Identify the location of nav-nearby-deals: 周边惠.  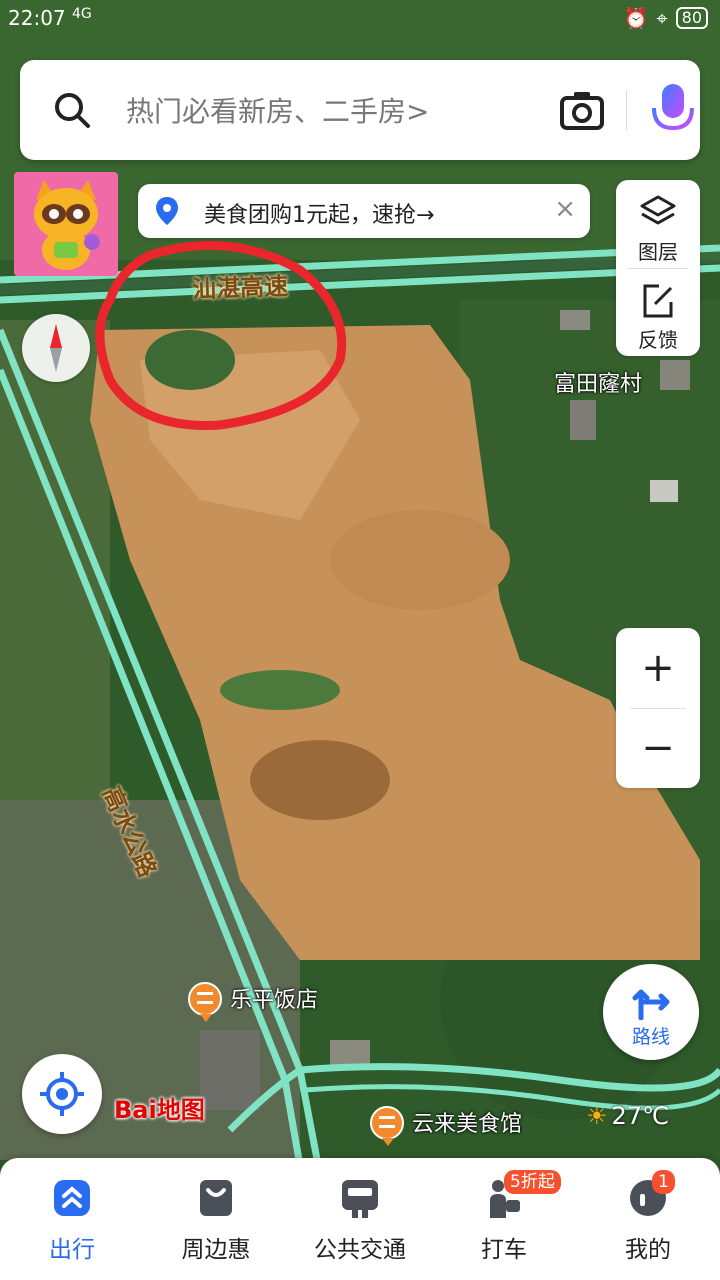
(216, 1219).